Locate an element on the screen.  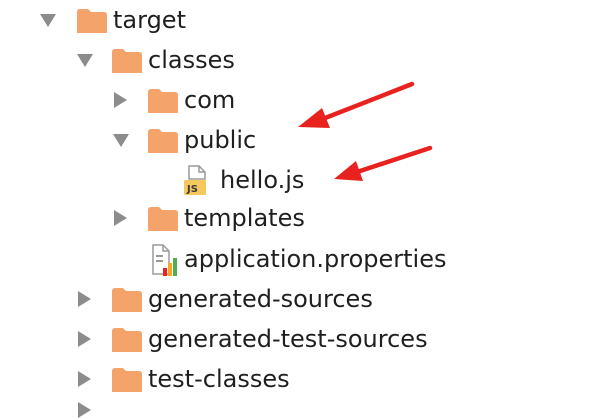
tree-row-hello-js: JS hello.js is located at coordinates (300, 180).